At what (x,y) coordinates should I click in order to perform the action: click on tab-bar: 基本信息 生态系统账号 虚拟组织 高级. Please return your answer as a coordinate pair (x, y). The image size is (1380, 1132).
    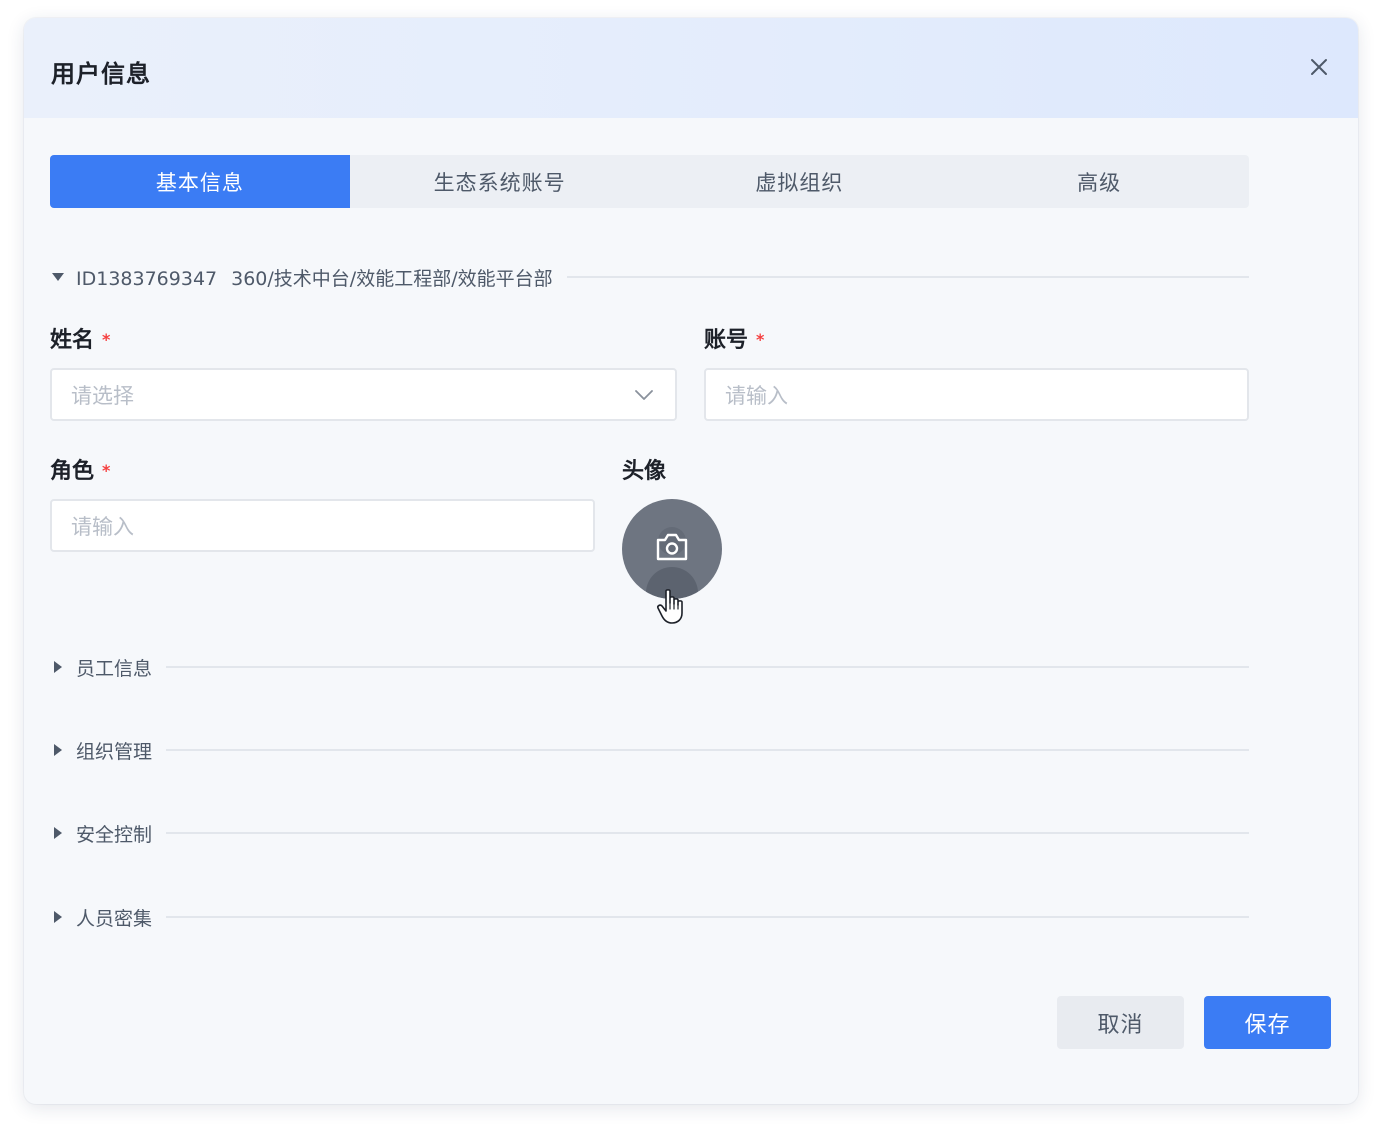
    Looking at the image, I should click on (649, 181).